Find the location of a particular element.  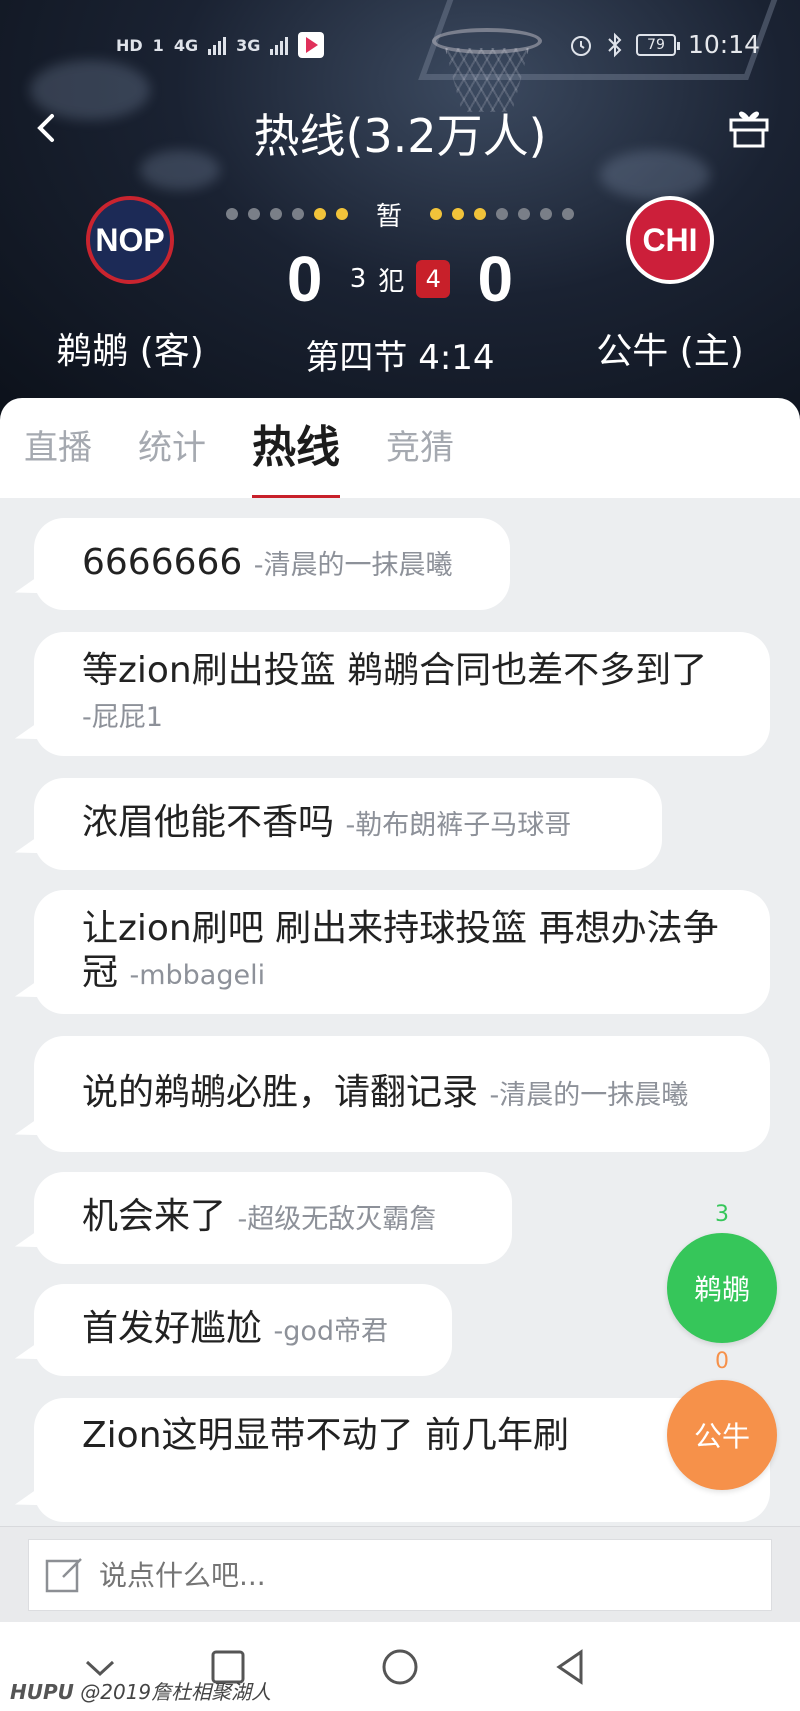

team-fouls: 3 犯 4 is located at coordinates (400, 279).